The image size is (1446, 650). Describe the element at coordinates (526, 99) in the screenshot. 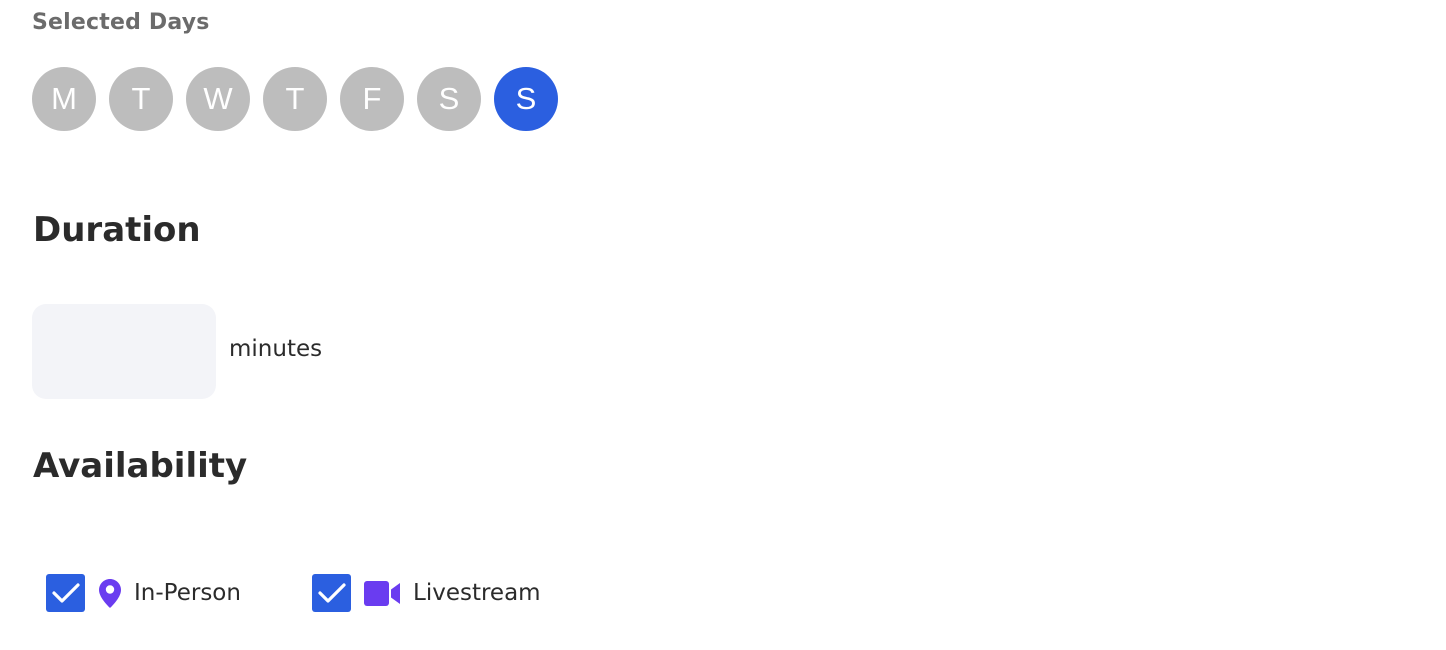

I see `day-sunday-button: S` at that location.